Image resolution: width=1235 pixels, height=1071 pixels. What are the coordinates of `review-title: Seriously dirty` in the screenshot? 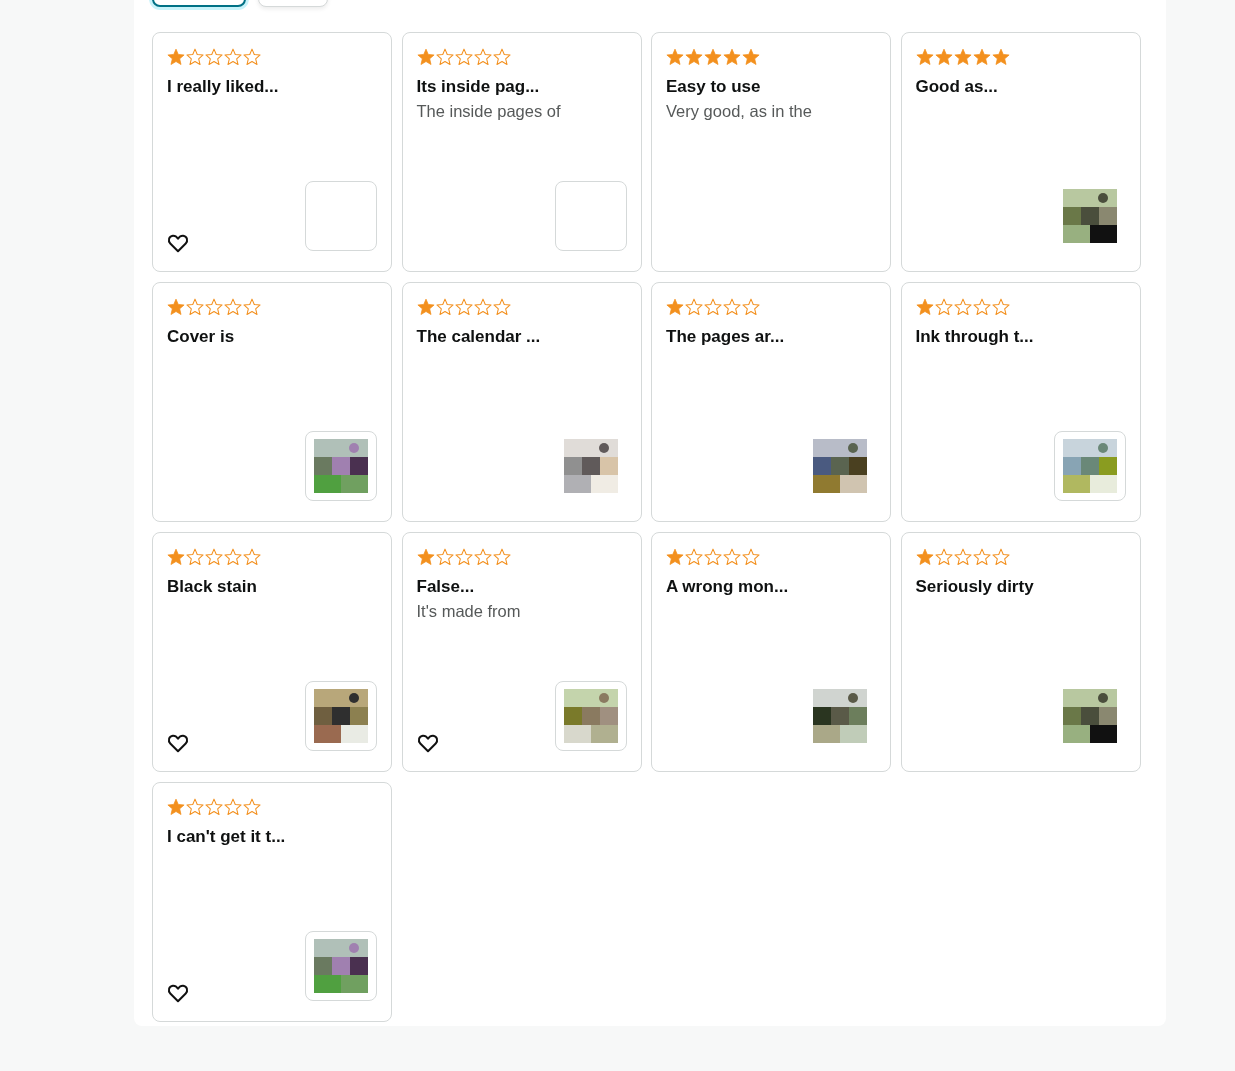 It's located at (975, 587).